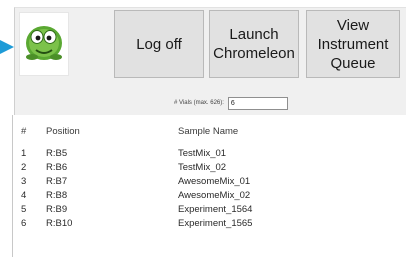 The image size is (406, 257). I want to click on table-row: 1 R:B5 TestMix_01, so click(203, 154).